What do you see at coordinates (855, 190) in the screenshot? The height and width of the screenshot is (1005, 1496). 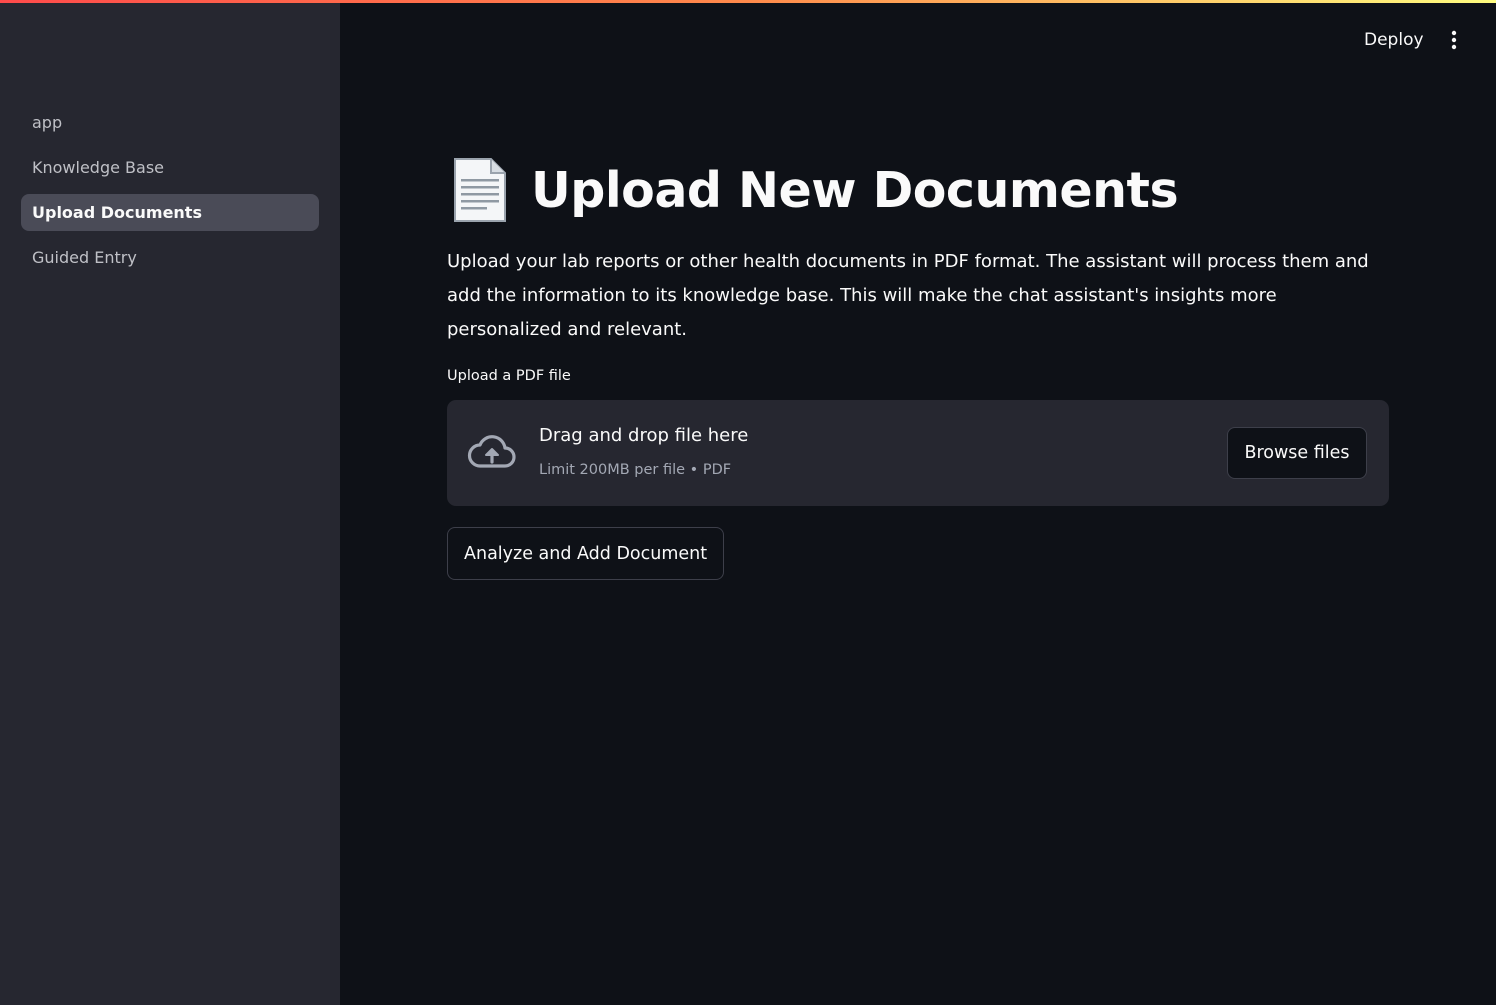 I see `page-title: Upload New Documents` at bounding box center [855, 190].